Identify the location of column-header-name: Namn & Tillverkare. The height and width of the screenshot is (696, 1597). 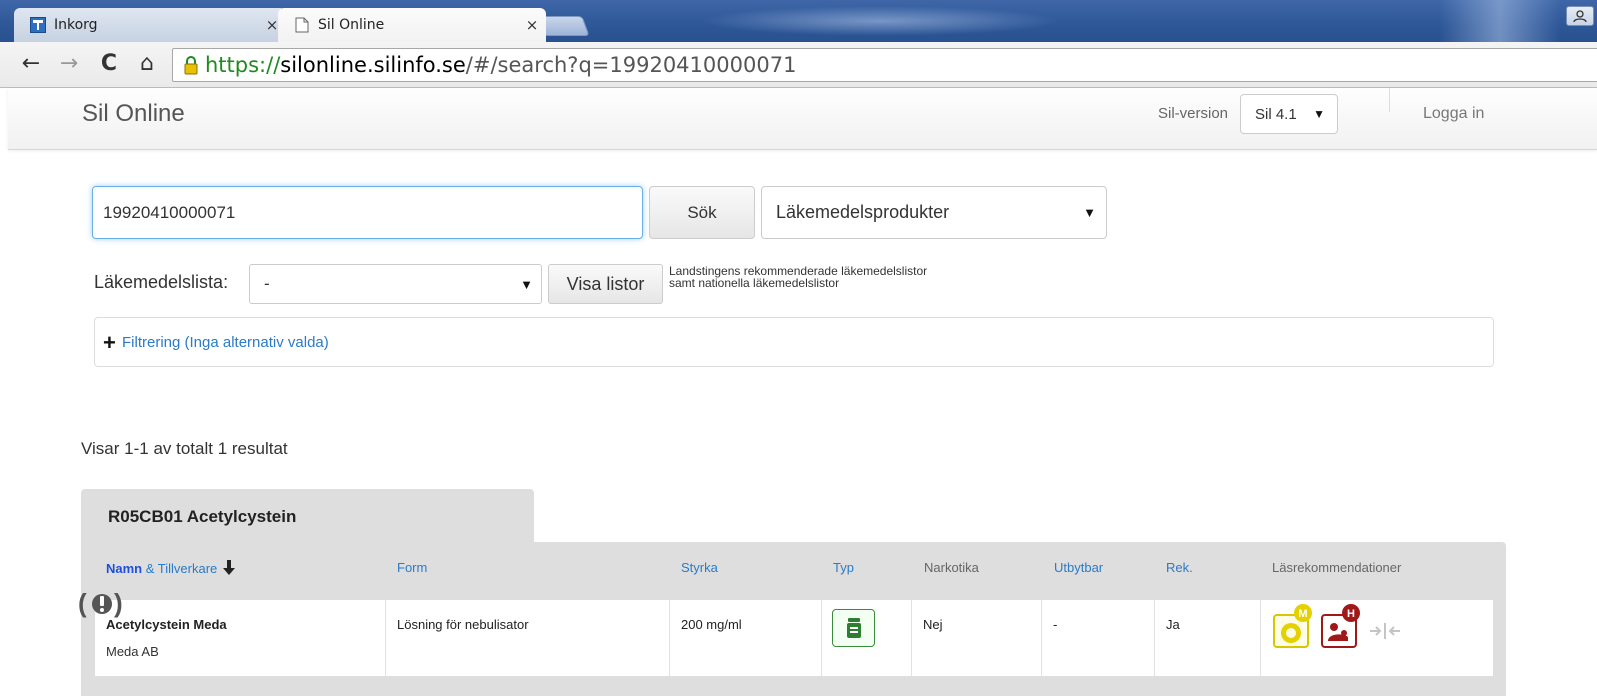
(170, 569).